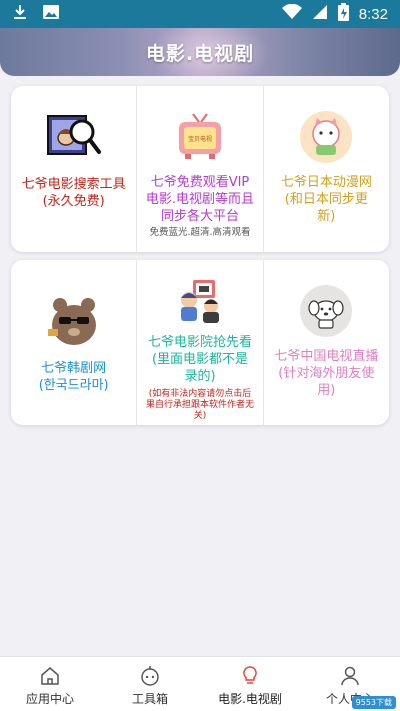  Describe the element at coordinates (49, 699) in the screenshot. I see `nav-label: 应用中心` at that location.